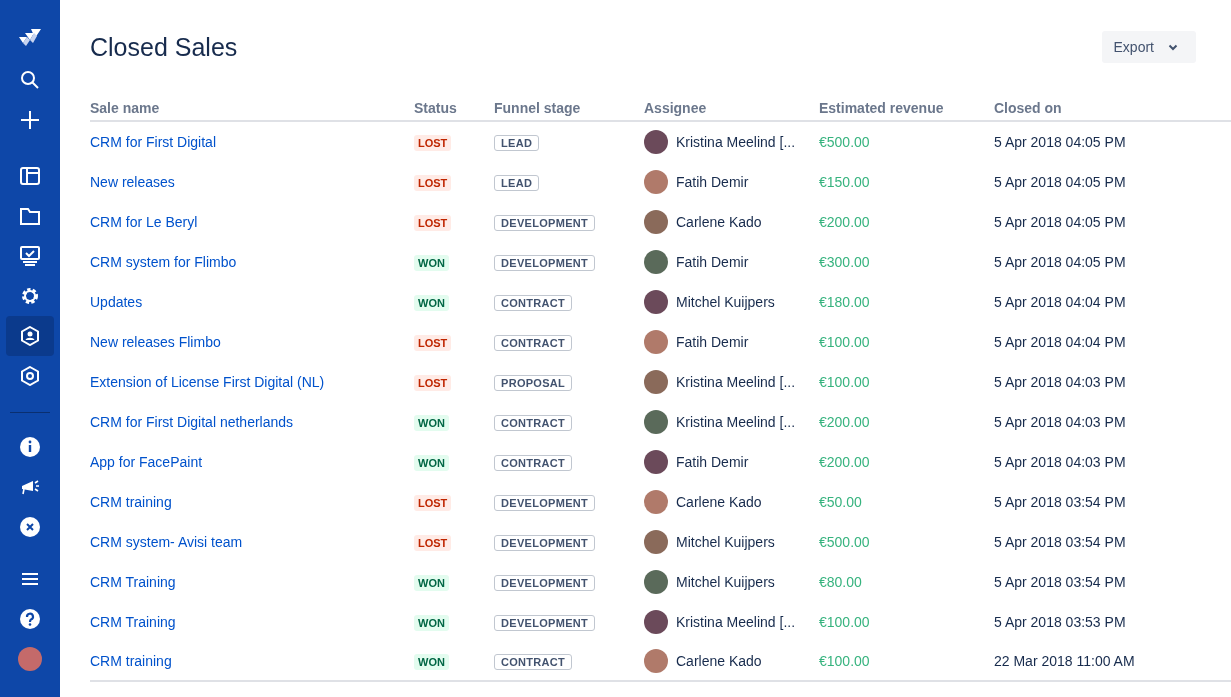  What do you see at coordinates (125, 108) in the screenshot?
I see `column-header: Sale name` at bounding box center [125, 108].